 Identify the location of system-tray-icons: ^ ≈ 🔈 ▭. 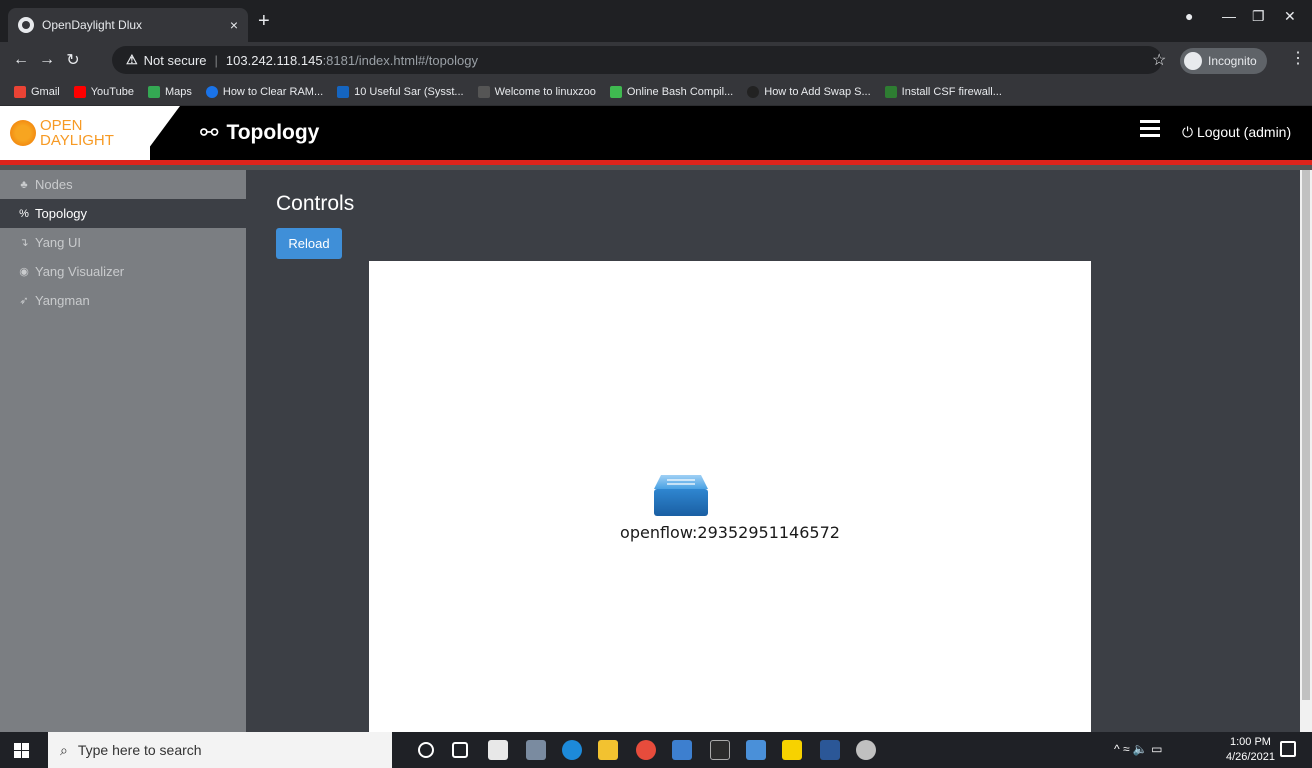
(1138, 749).